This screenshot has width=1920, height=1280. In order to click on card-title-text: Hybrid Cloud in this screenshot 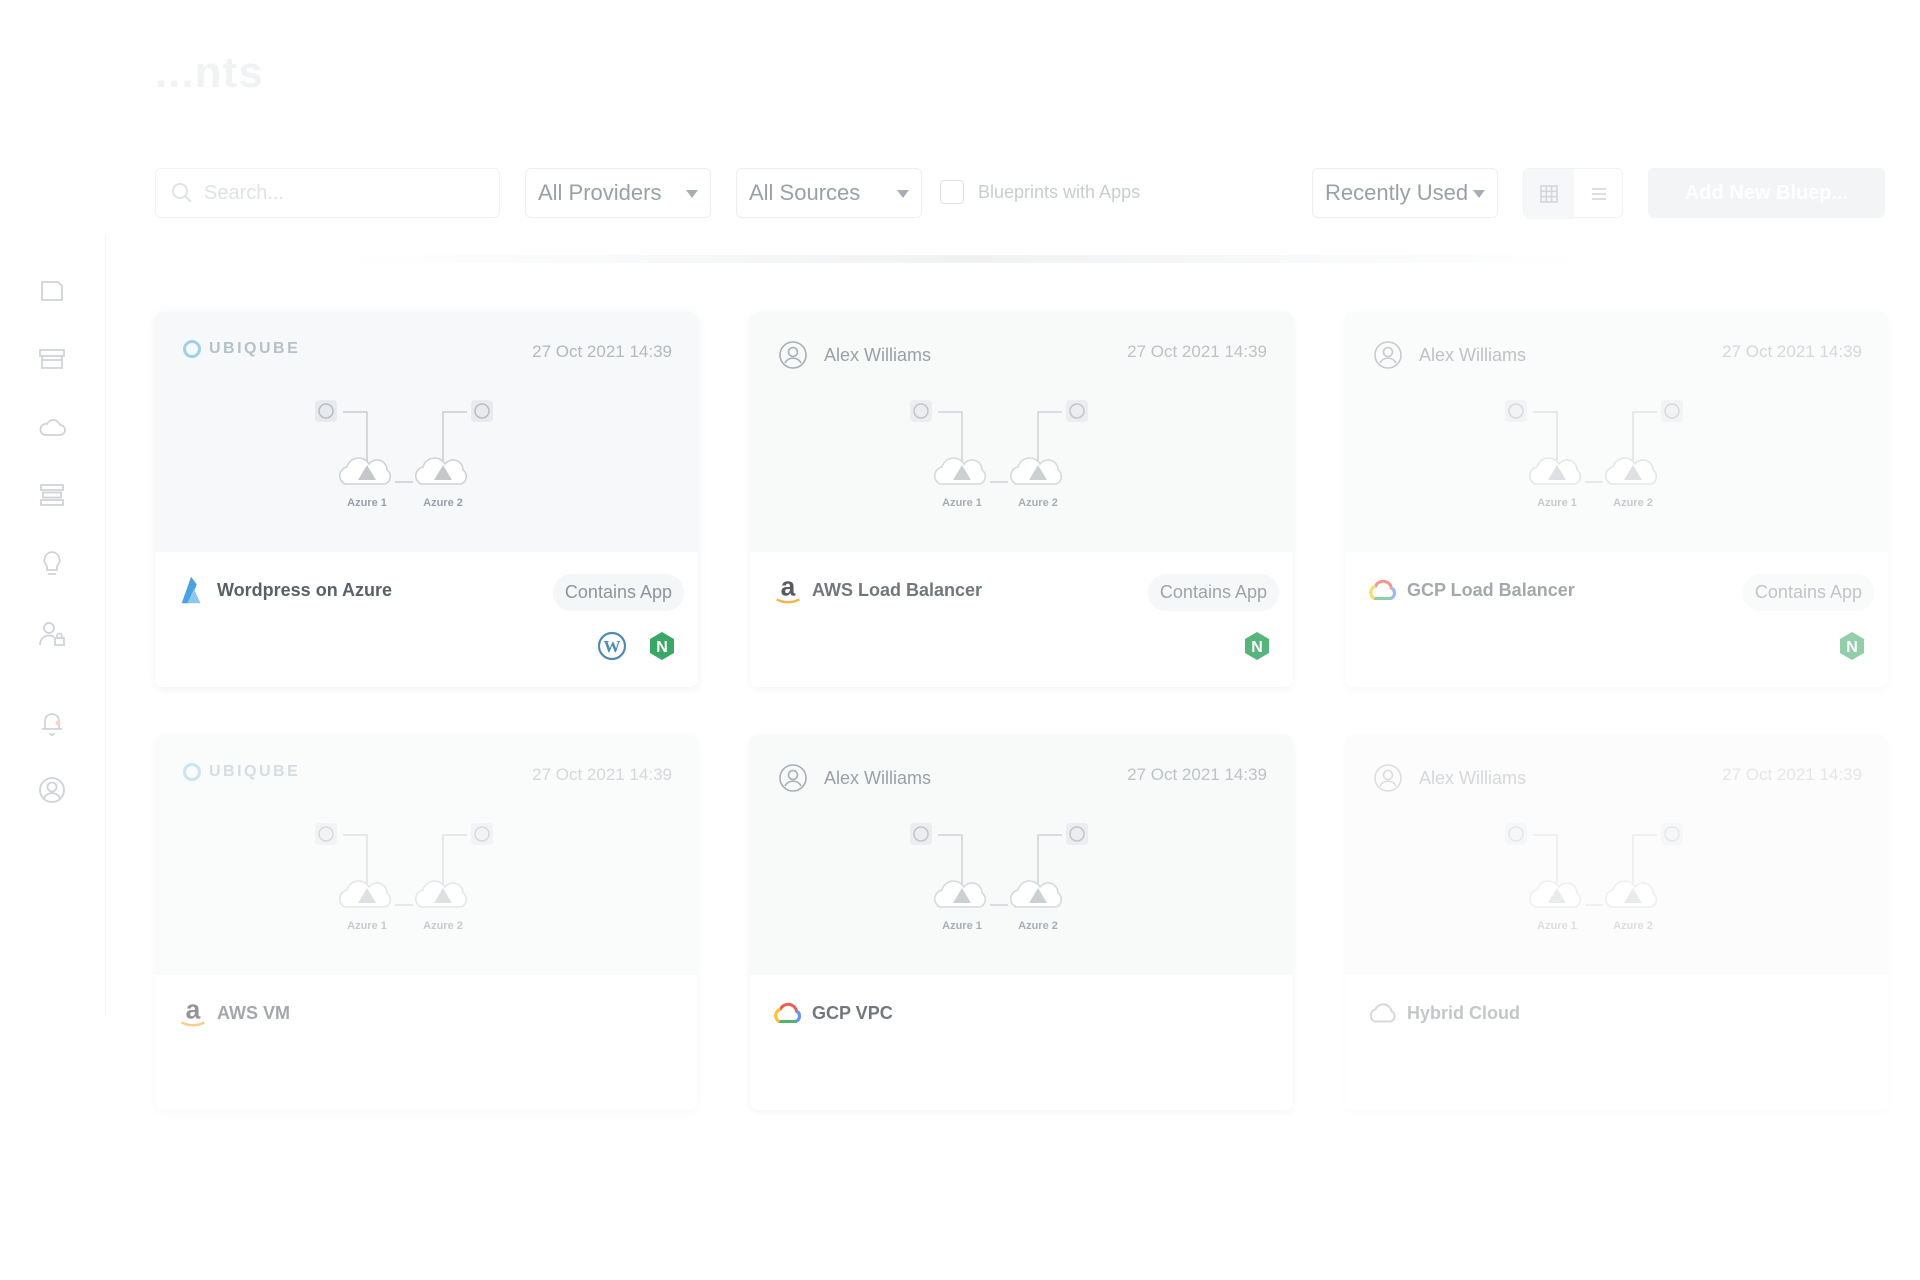, I will do `click(1463, 1012)`.